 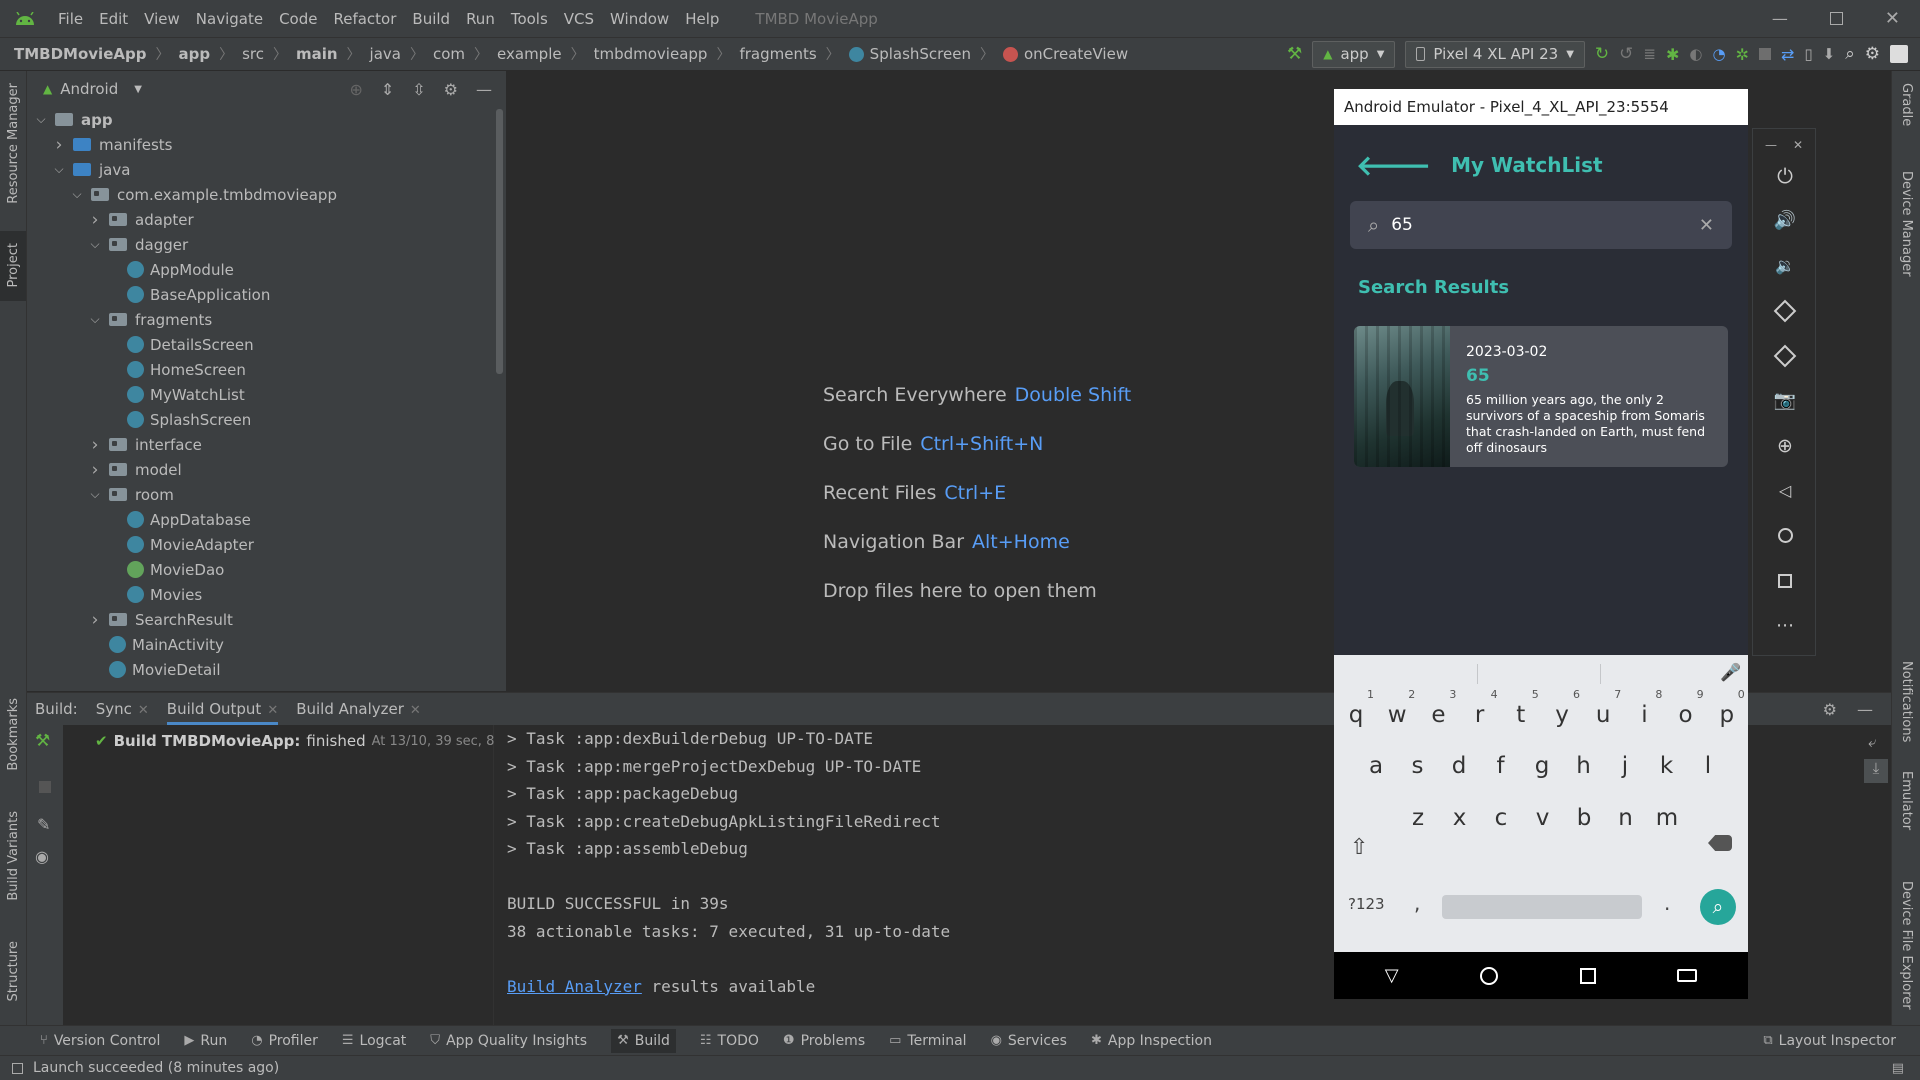 I want to click on key-d: d, so click(x=1459, y=766).